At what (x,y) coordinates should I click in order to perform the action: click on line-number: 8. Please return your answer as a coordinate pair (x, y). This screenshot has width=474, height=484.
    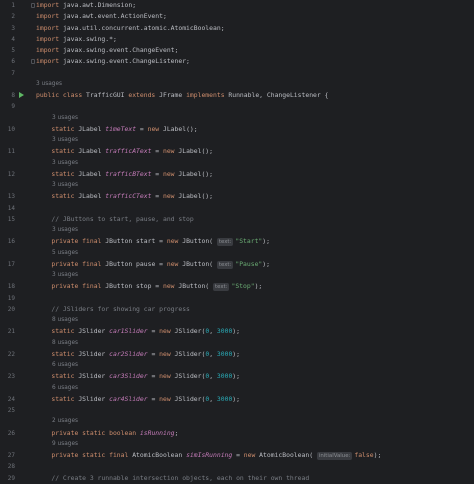
    Looking at the image, I should click on (13, 95).